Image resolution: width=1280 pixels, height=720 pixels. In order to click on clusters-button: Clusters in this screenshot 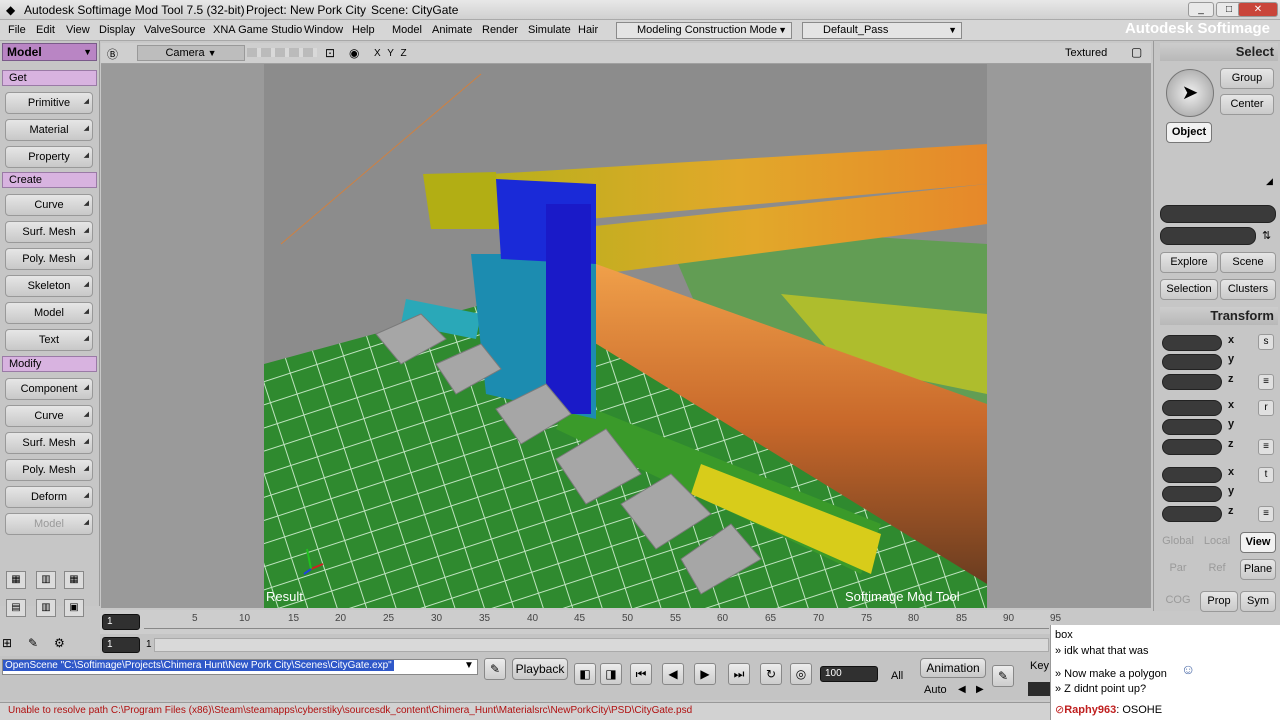, I will do `click(1248, 289)`.